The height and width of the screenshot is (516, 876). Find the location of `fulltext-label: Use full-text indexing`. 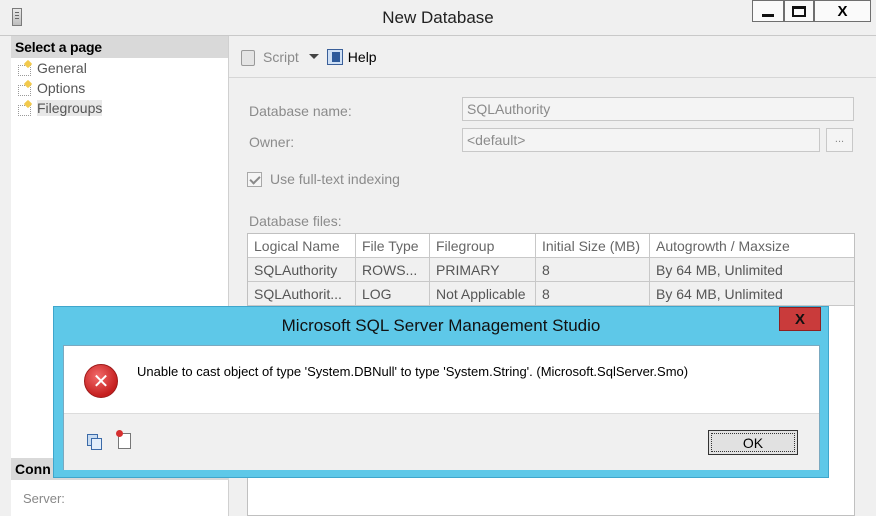

fulltext-label: Use full-text indexing is located at coordinates (335, 179).